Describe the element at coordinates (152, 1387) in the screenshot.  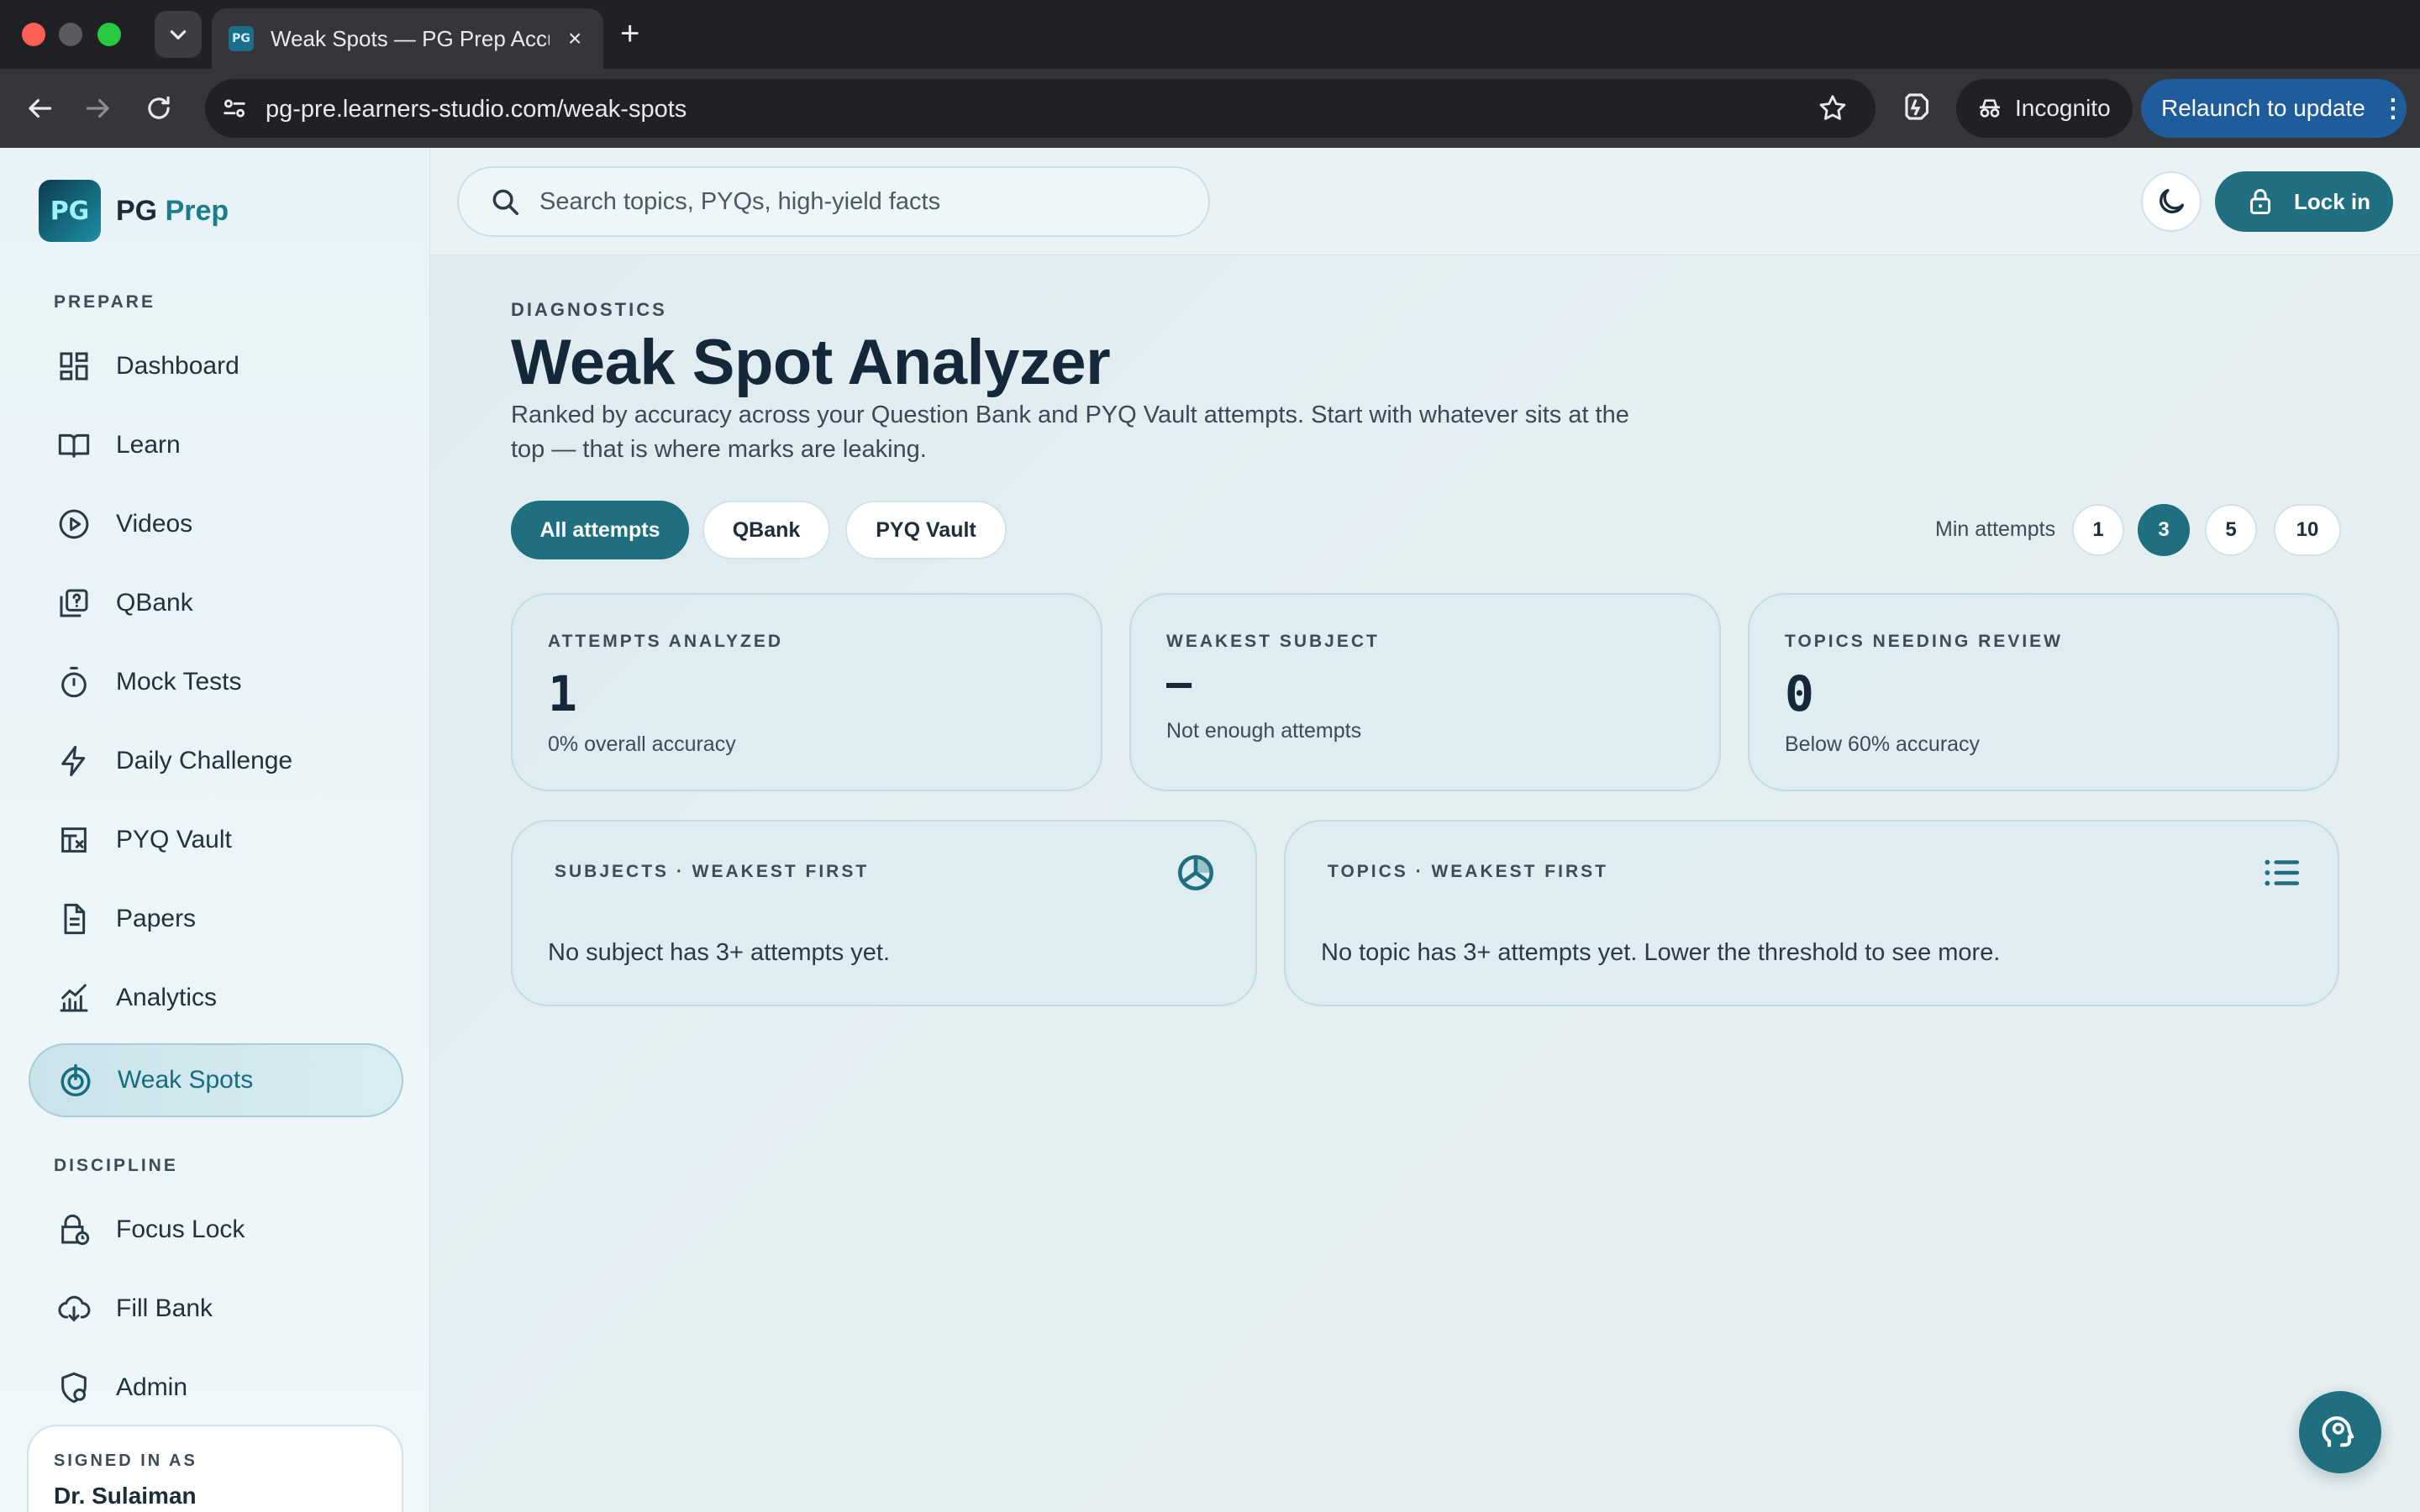
I see `sidebar-item-label: Admin` at that location.